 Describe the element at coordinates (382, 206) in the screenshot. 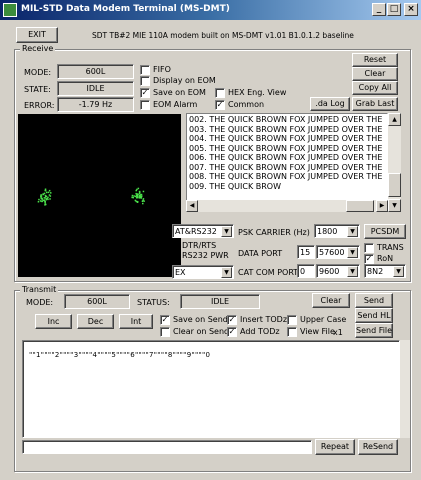

I see `scroll-right-icon: ▶` at that location.